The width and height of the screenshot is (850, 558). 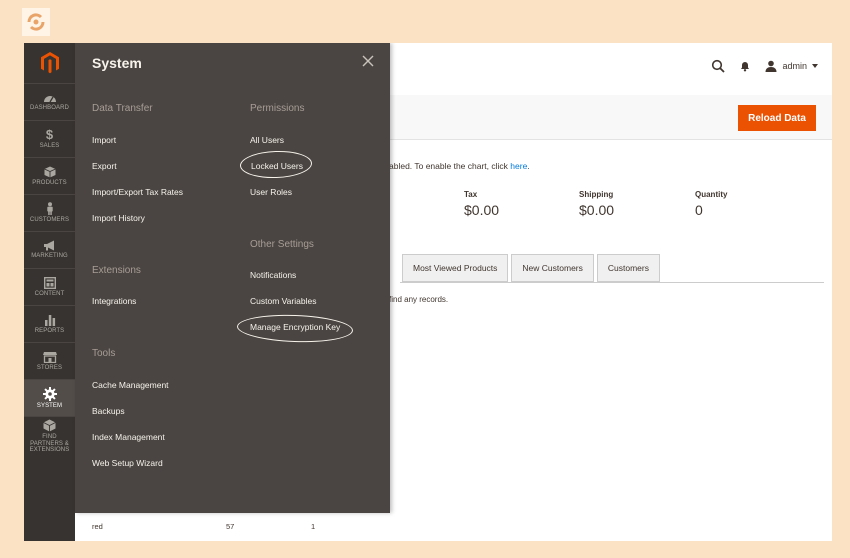 I want to click on no-records-message: find any records., so click(x=419, y=299).